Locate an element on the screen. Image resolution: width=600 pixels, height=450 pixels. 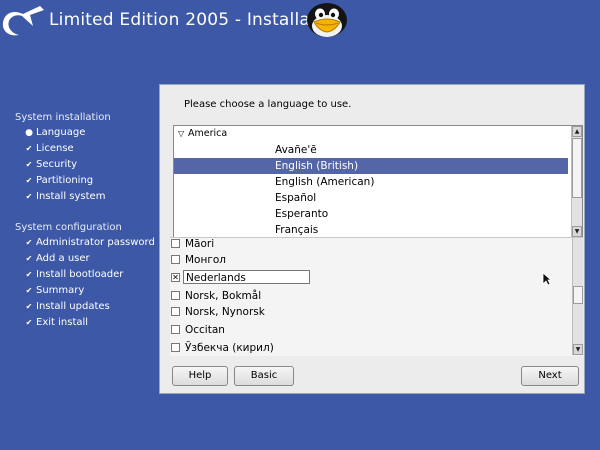
sidebar-item-label: Security is located at coordinates (57, 164).